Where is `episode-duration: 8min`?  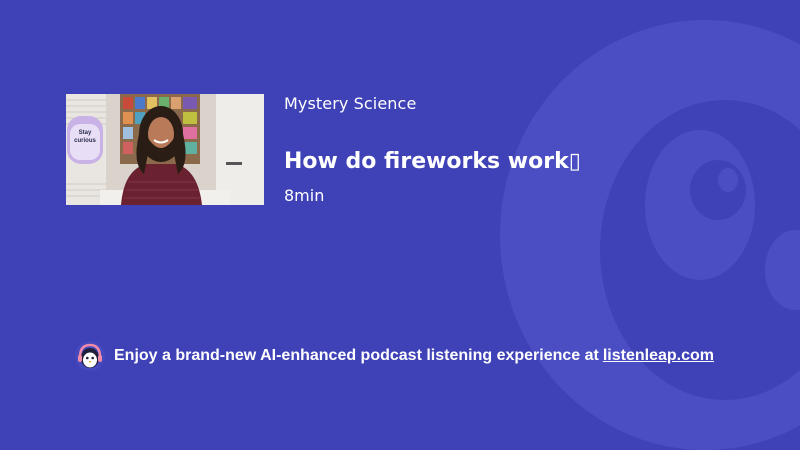
episode-duration: 8min is located at coordinates (304, 195).